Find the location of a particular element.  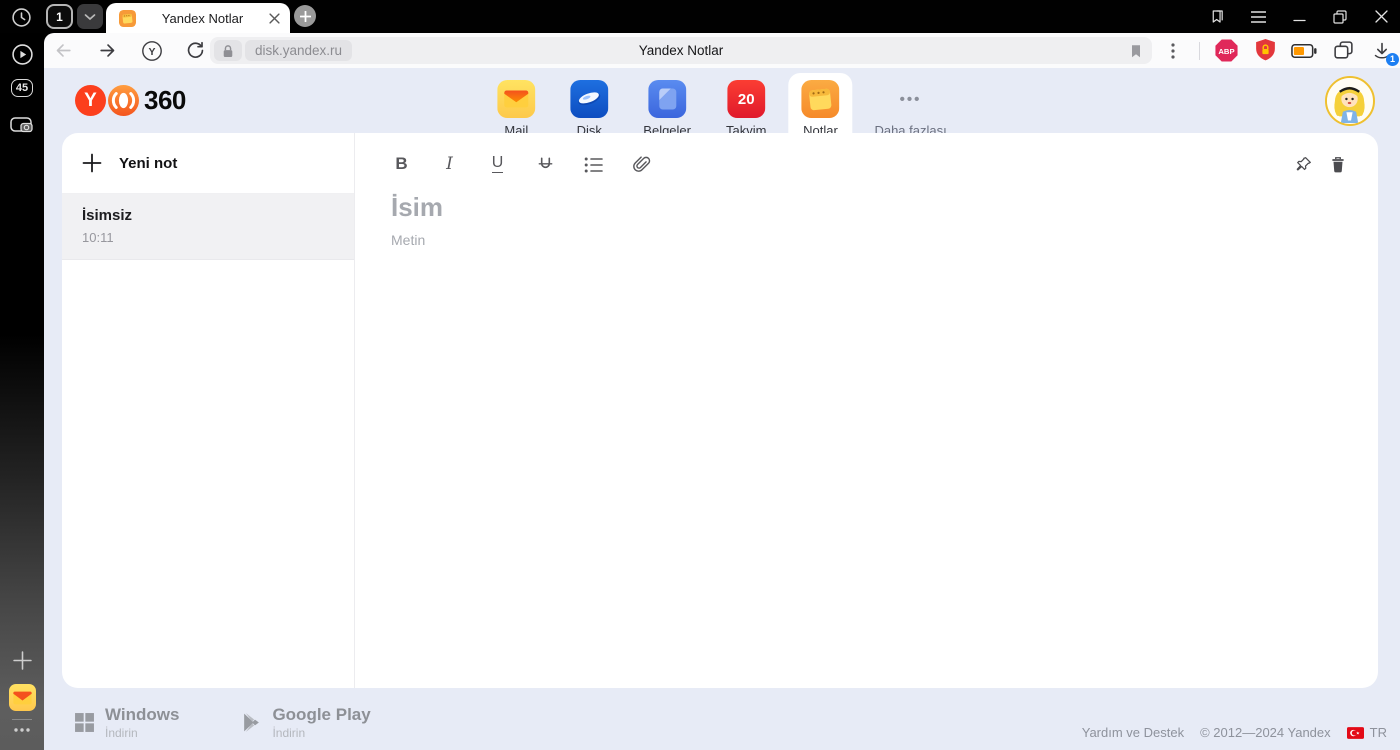

browser-menu-icon is located at coordinates (1258, 17).